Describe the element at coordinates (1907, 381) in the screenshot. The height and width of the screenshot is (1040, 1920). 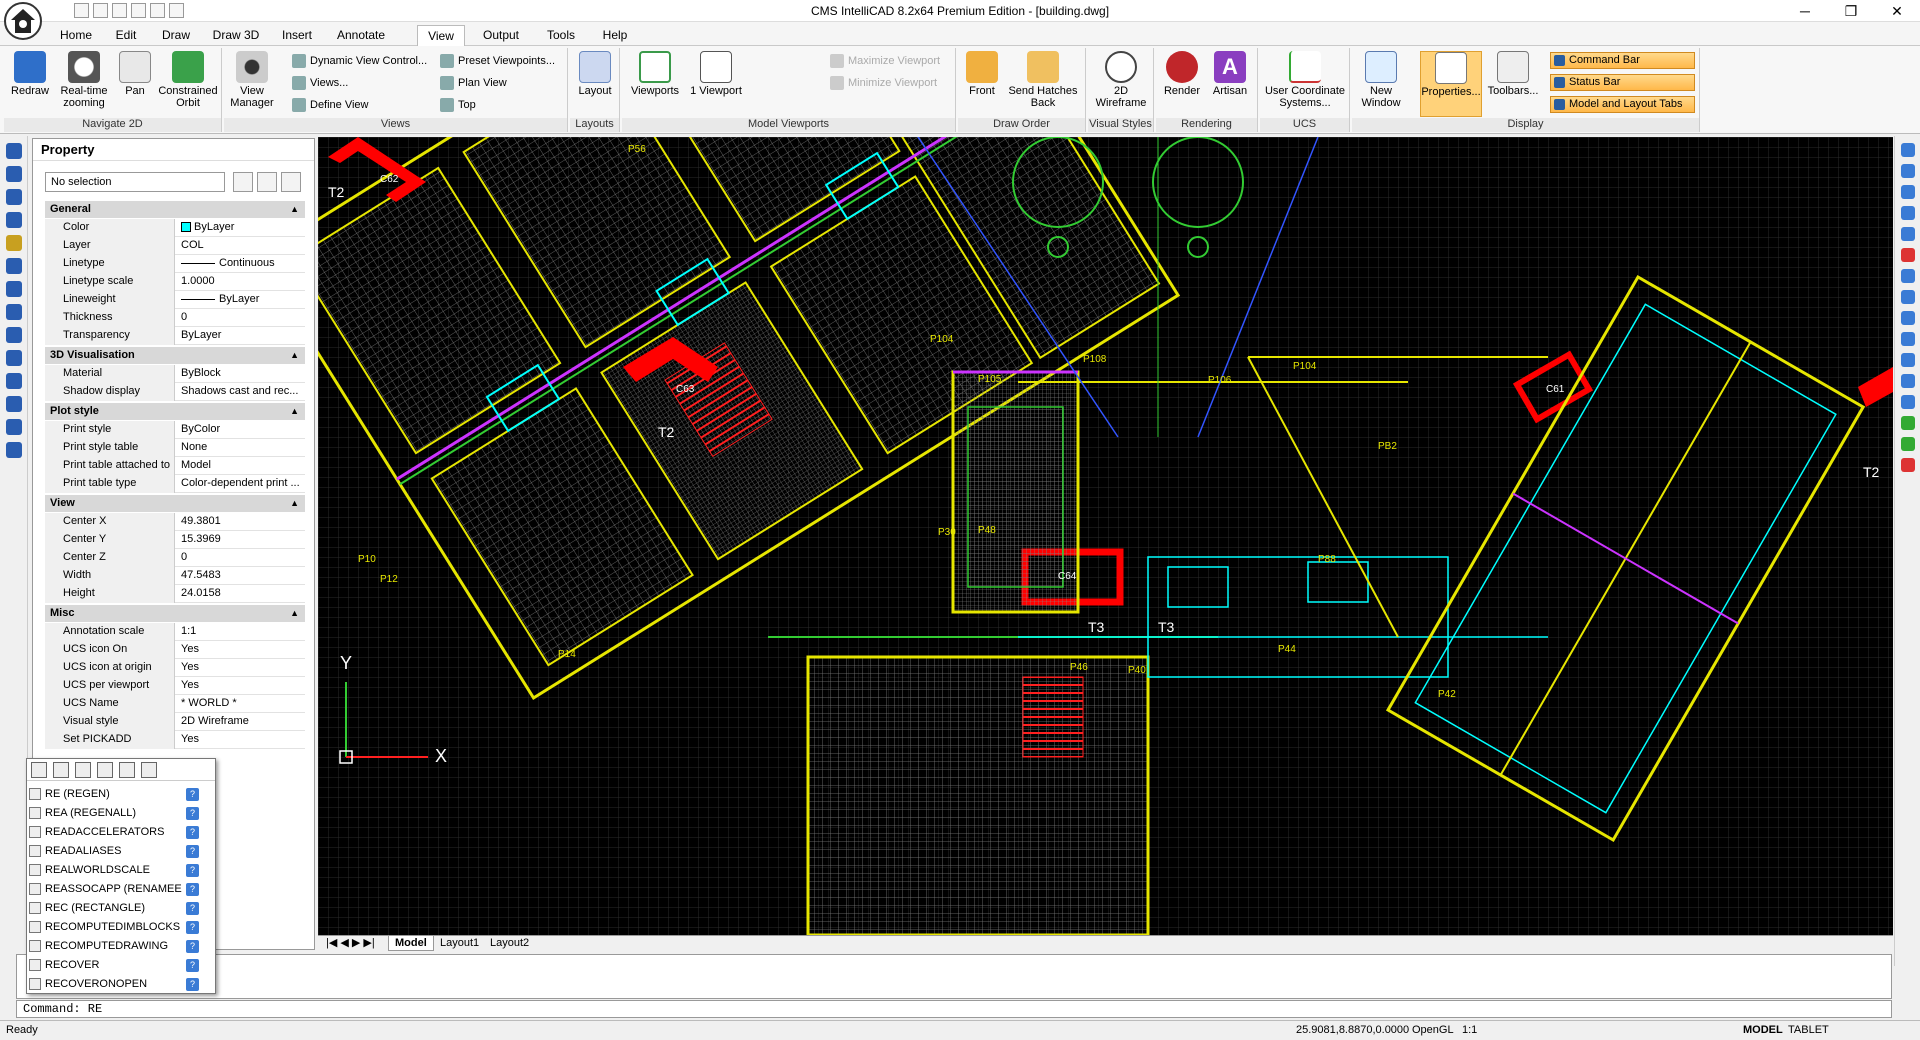
I see `chamfer-tool-icon` at that location.